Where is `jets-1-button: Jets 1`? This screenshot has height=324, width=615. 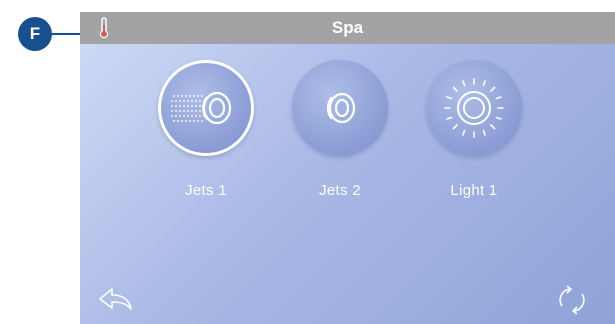
jets-1-button: Jets 1 is located at coordinates (206, 129).